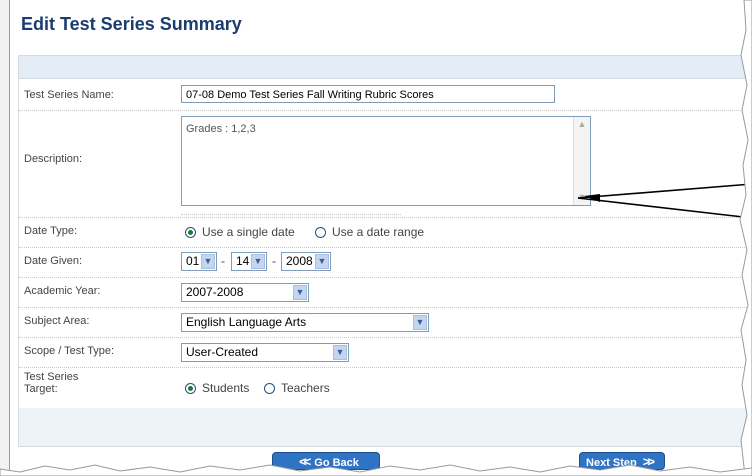  I want to click on test-series-target-label-line1: Test Series, so click(51, 377).